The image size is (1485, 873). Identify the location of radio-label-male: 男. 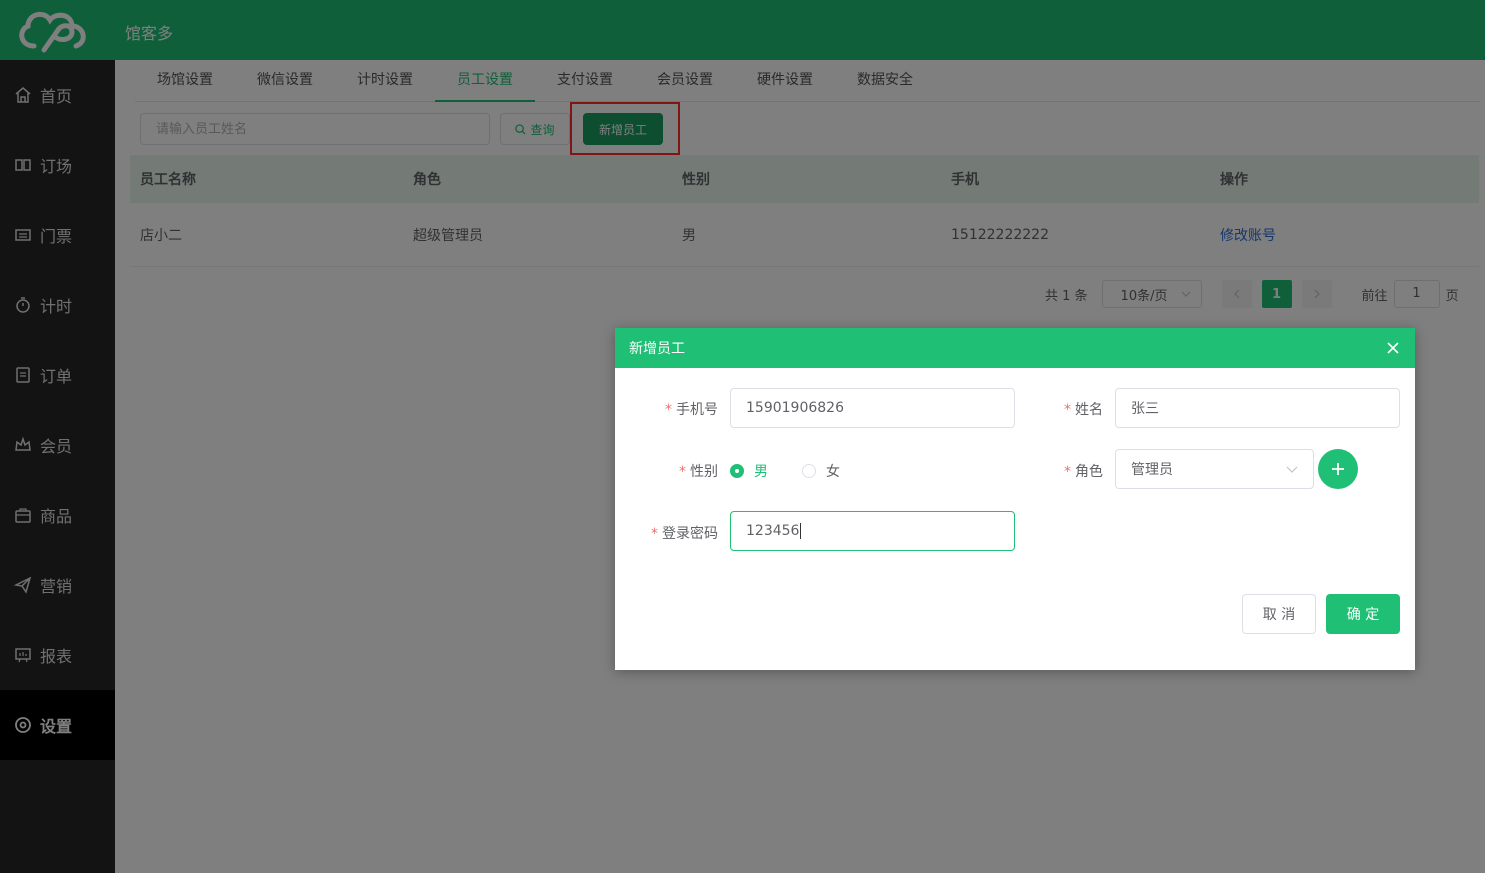
(761, 472).